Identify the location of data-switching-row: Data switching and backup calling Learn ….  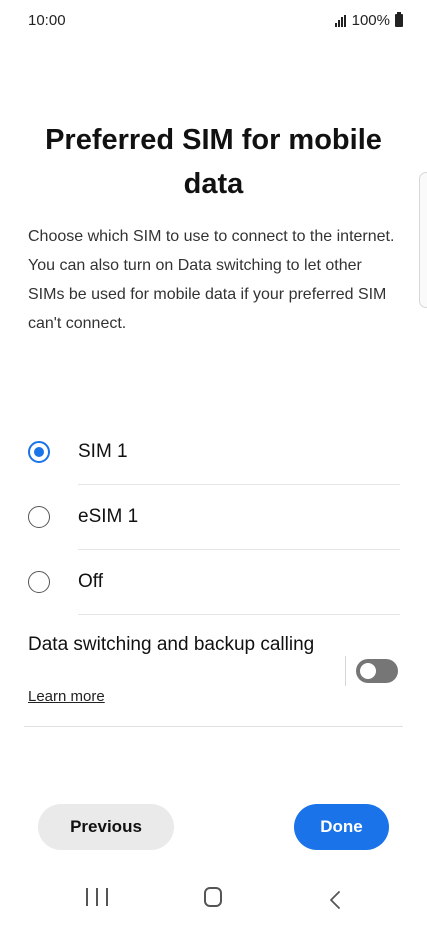
(214, 673).